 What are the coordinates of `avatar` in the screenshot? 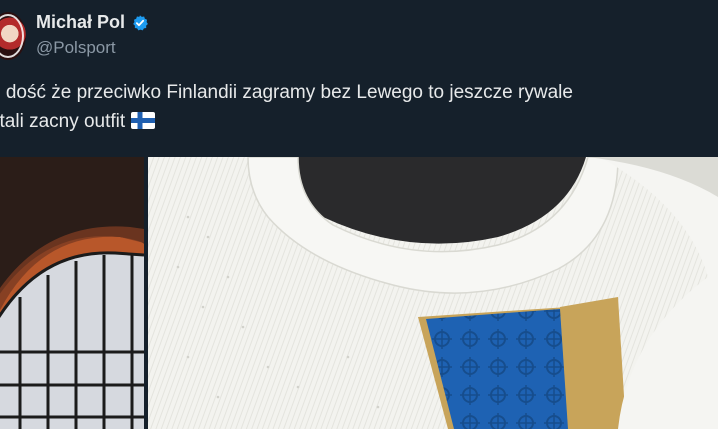 It's located at (13, 36).